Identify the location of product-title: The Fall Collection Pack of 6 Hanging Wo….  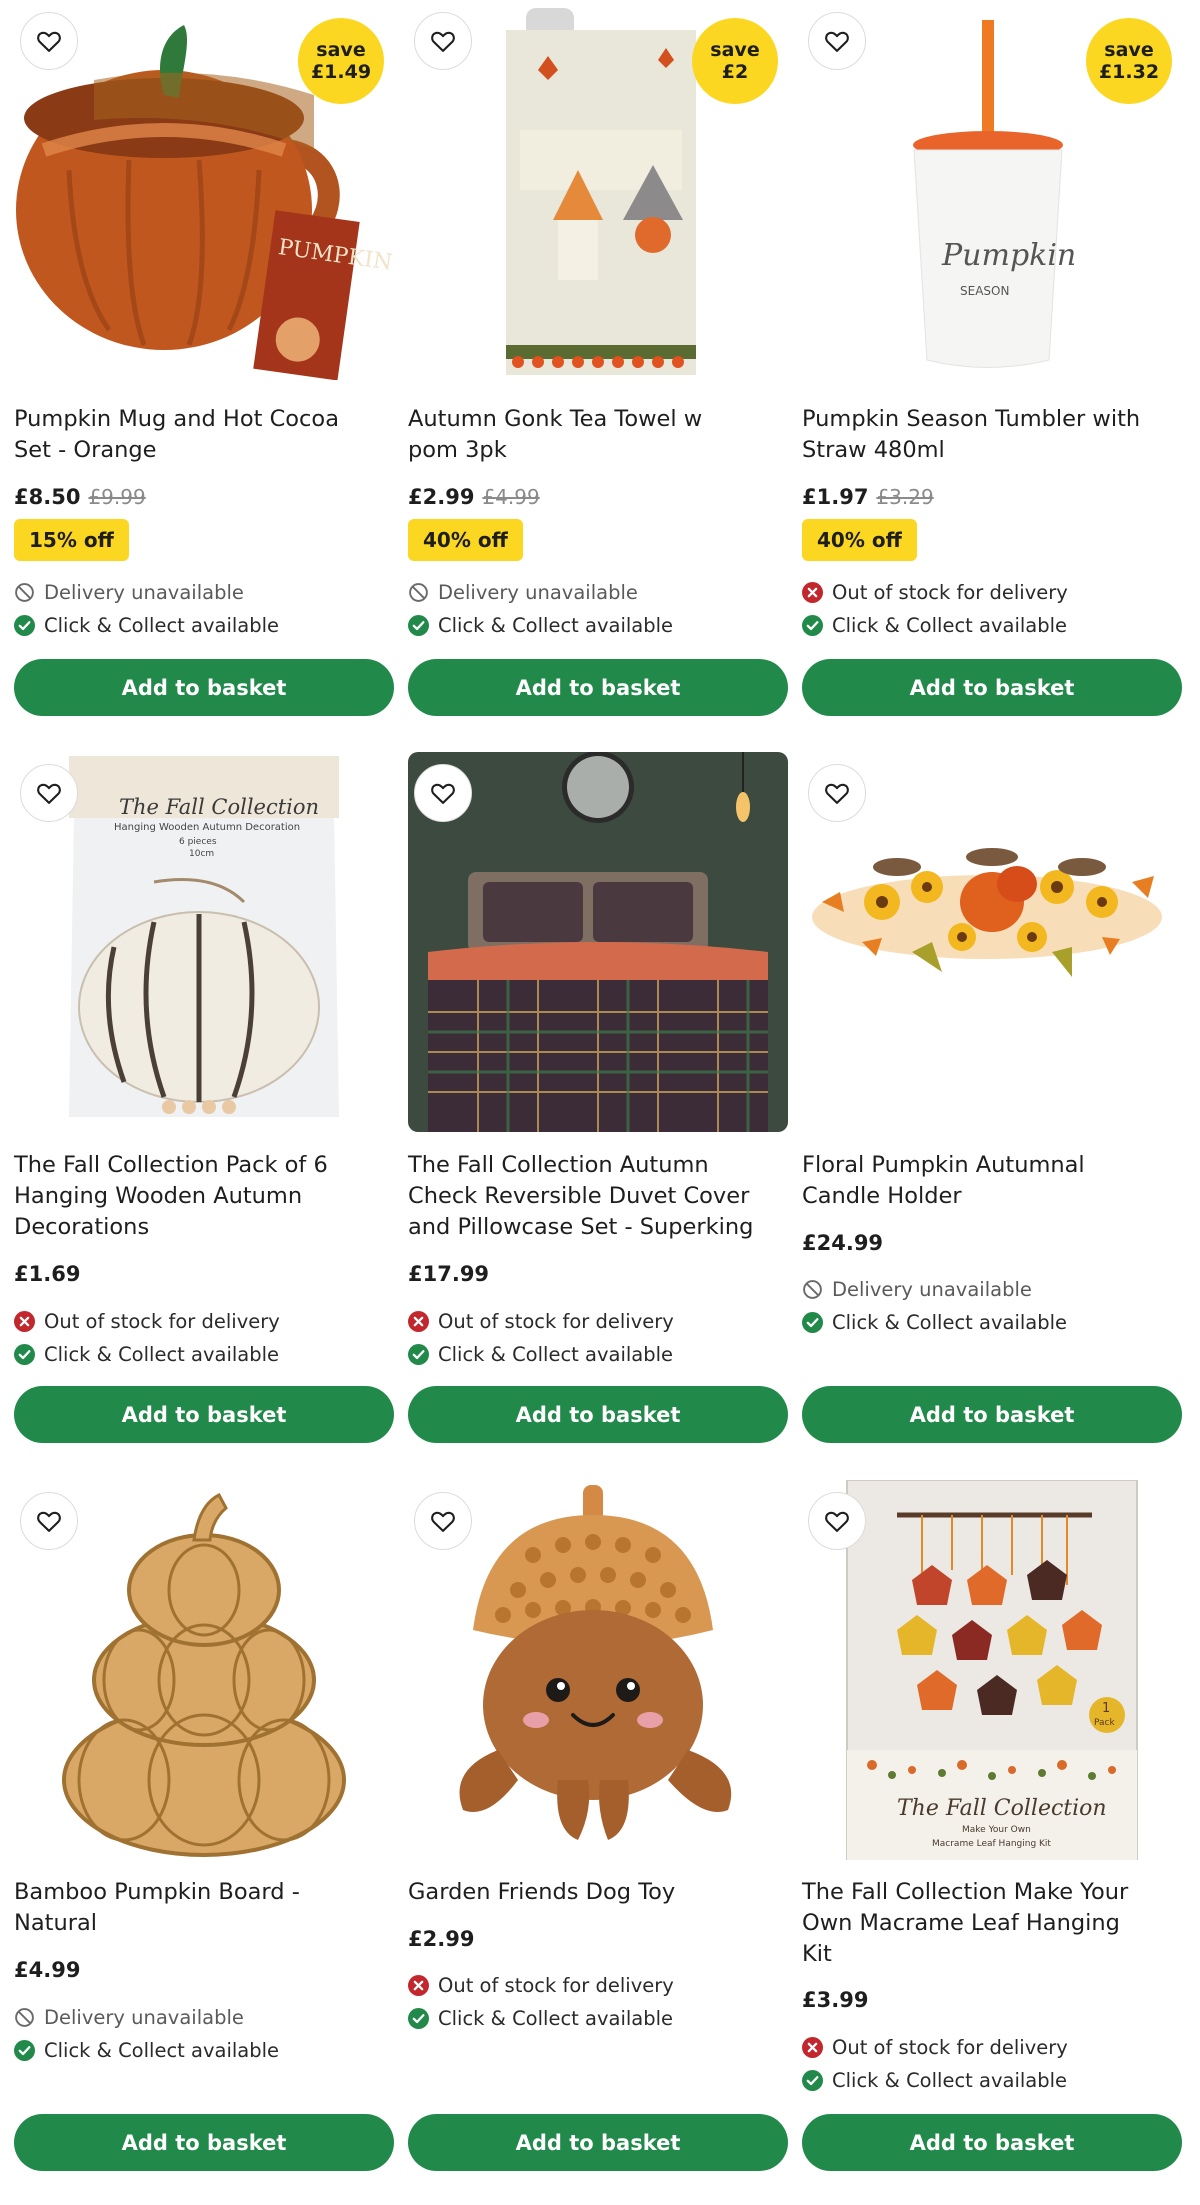
(194, 1196).